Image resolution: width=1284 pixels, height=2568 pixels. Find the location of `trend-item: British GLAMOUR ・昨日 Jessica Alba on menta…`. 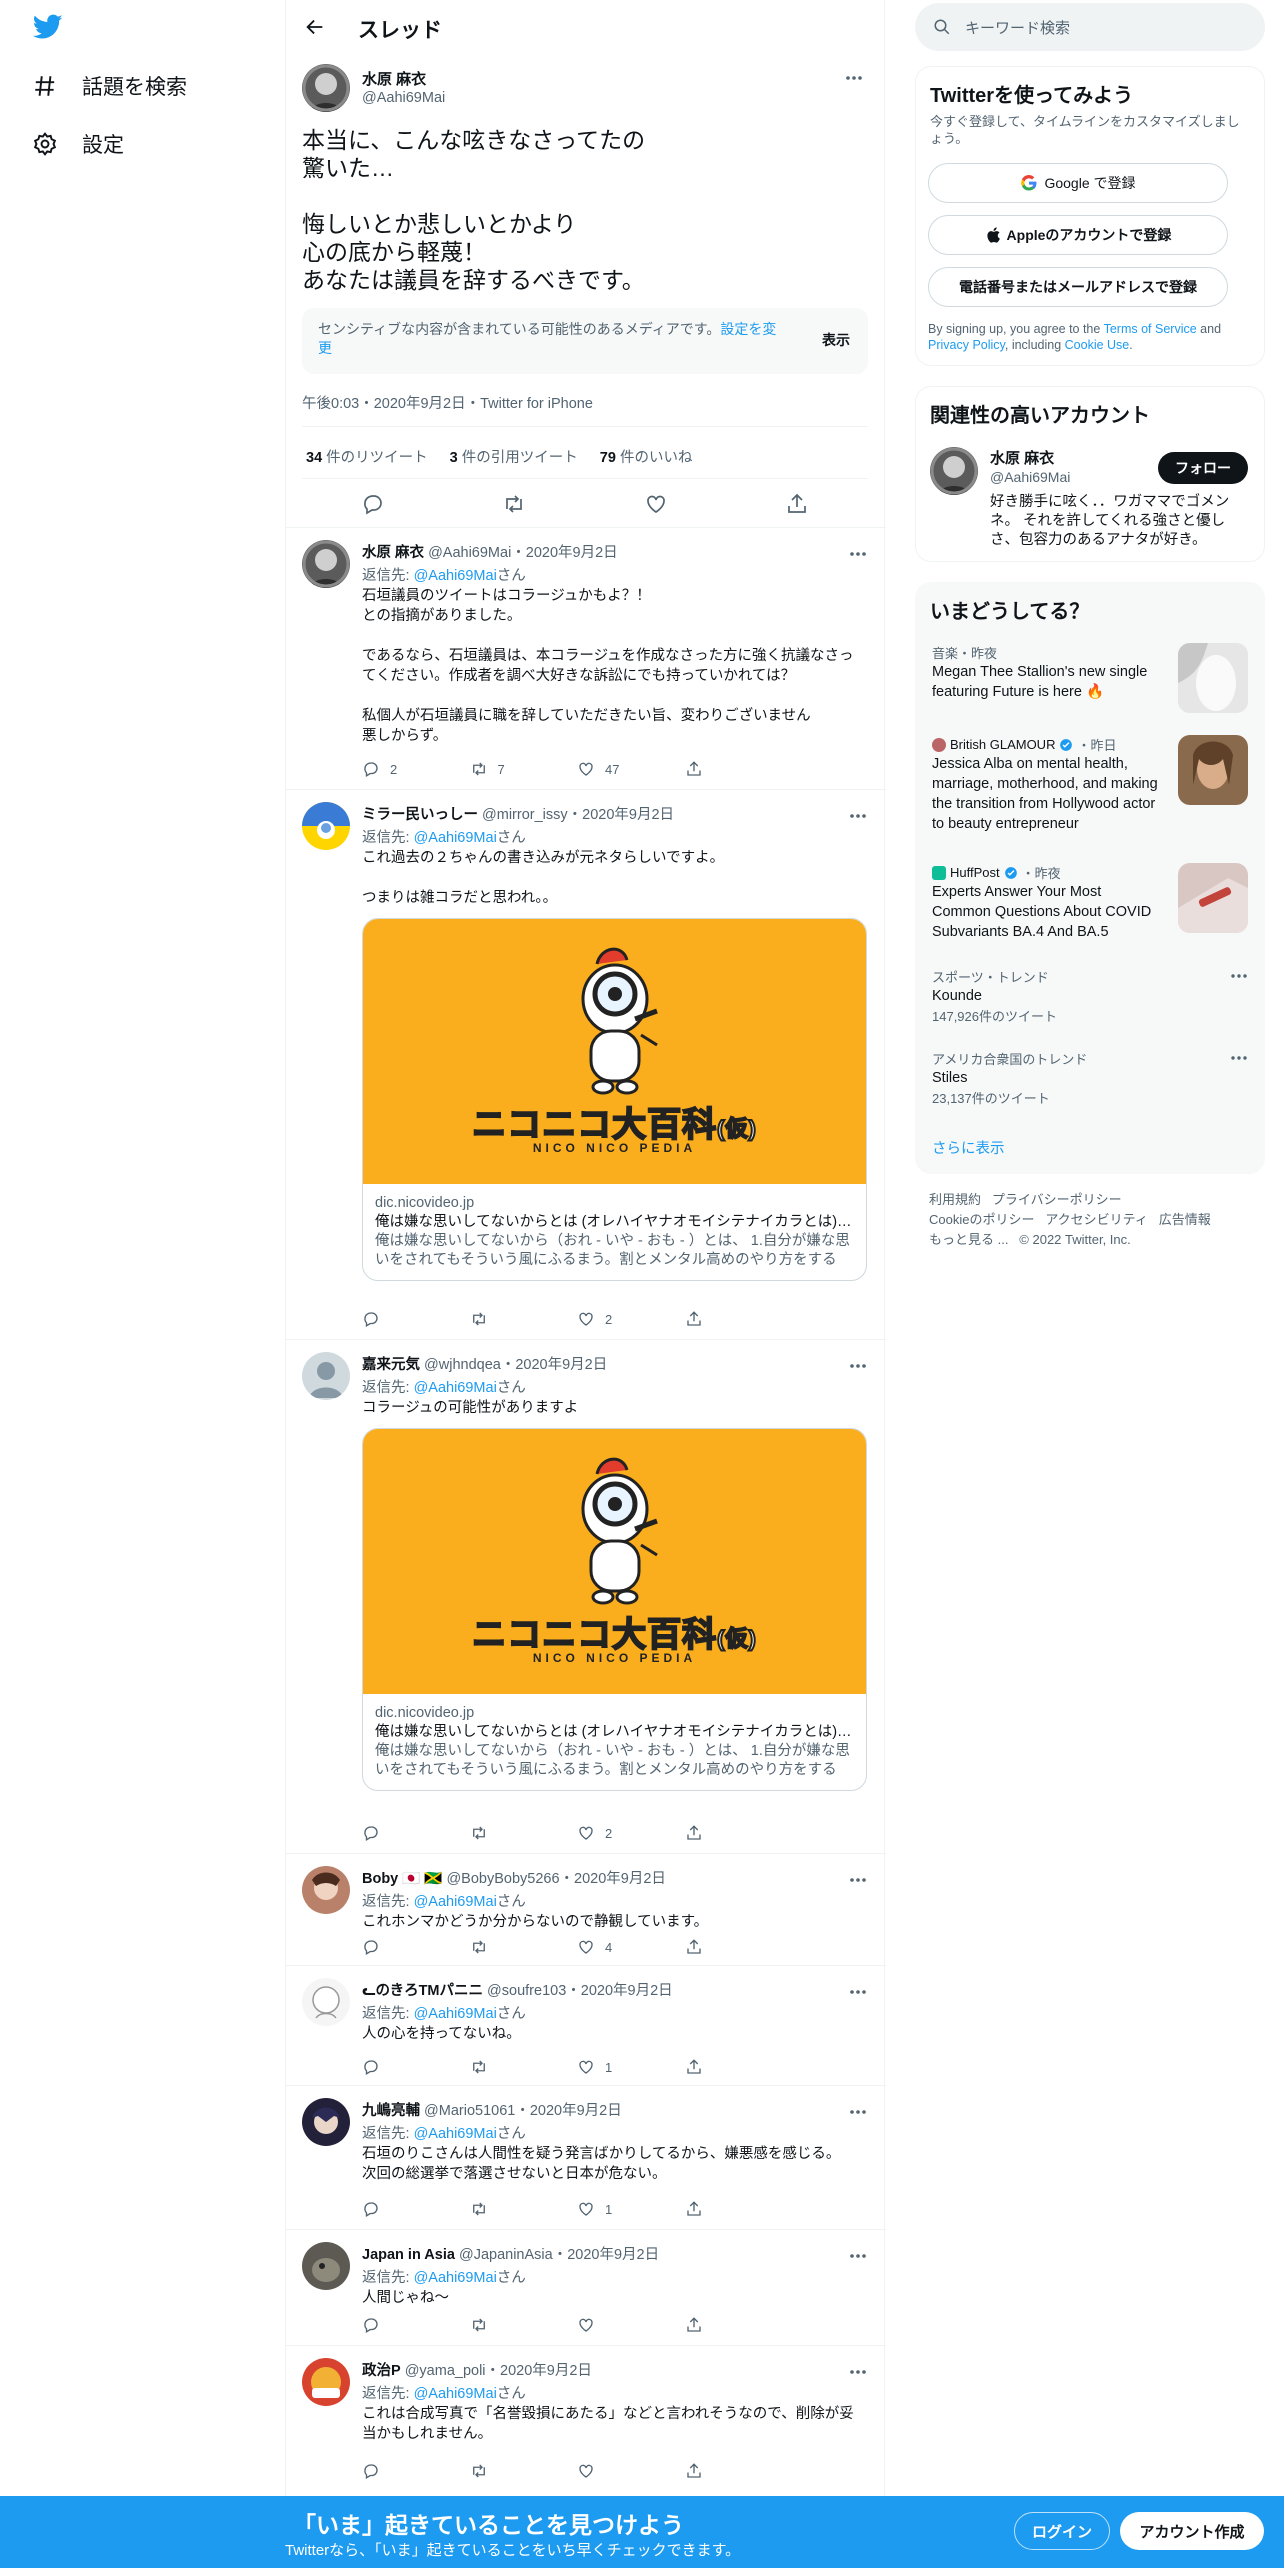

trend-item: British GLAMOUR ・昨日 Jessica Alba on menta… is located at coordinates (1047, 784).